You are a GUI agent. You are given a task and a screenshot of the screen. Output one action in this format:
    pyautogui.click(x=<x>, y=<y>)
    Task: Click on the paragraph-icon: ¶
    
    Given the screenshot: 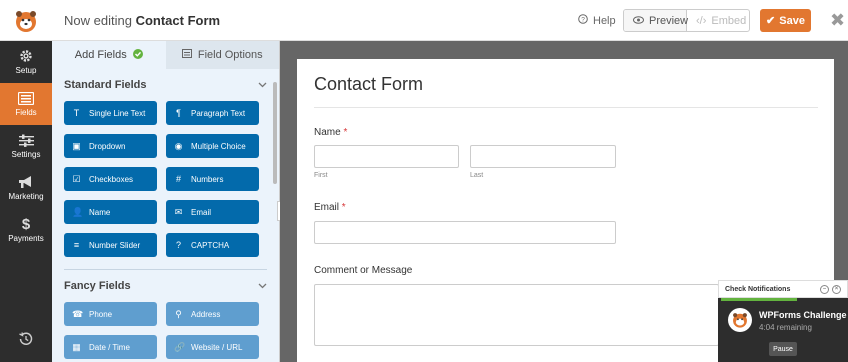 What is the action you would take?
    pyautogui.click(x=178, y=113)
    